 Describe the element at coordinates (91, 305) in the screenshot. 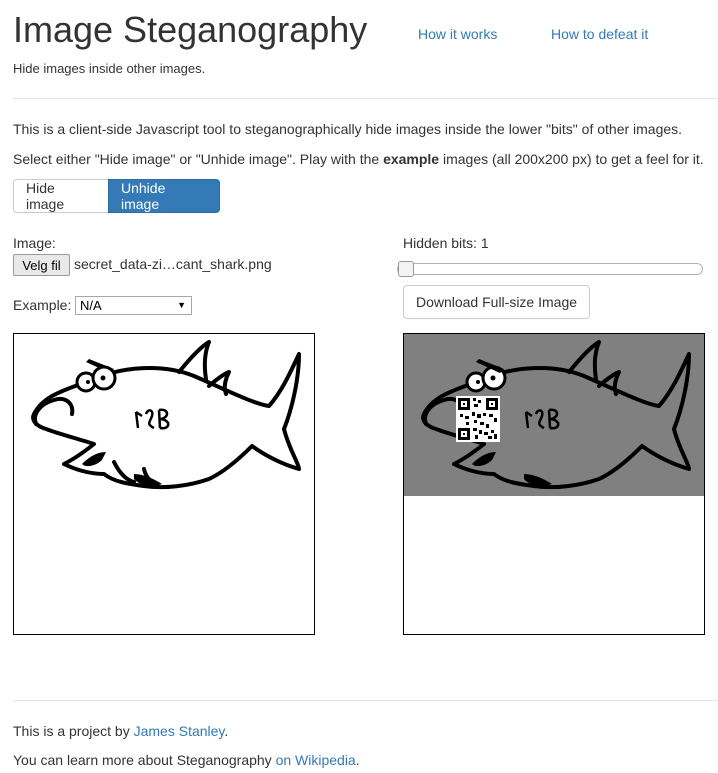

I see `example-select-value: N/A` at that location.